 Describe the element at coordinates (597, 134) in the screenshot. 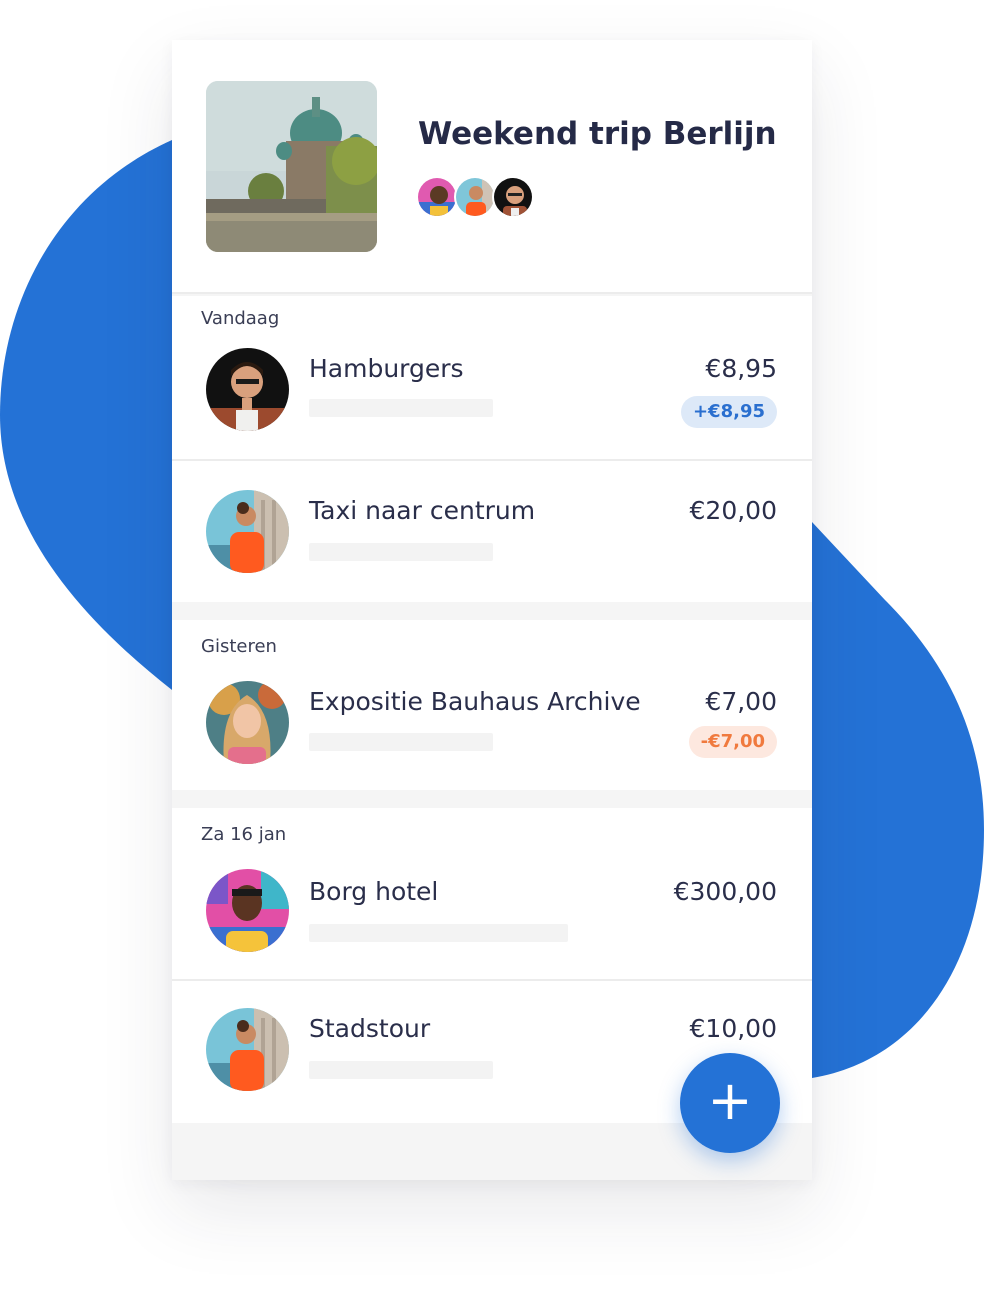

I see `trip-title: Weekend trip Berlijn` at that location.